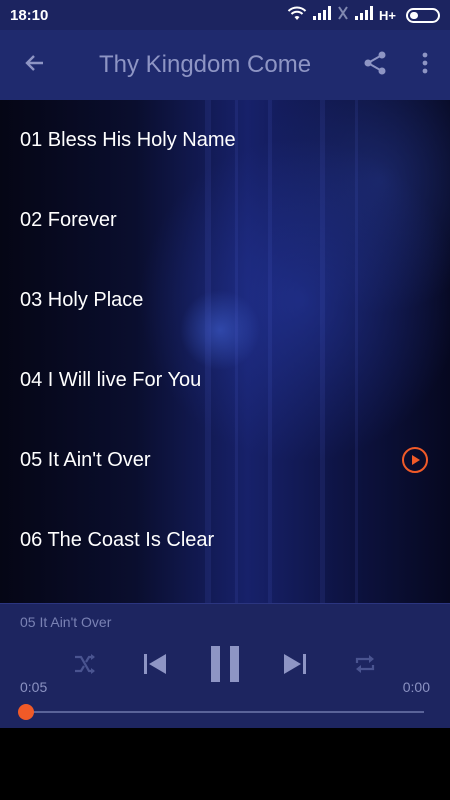  What do you see at coordinates (205, 64) in the screenshot?
I see `page-title: Thy Kingdom Come` at bounding box center [205, 64].